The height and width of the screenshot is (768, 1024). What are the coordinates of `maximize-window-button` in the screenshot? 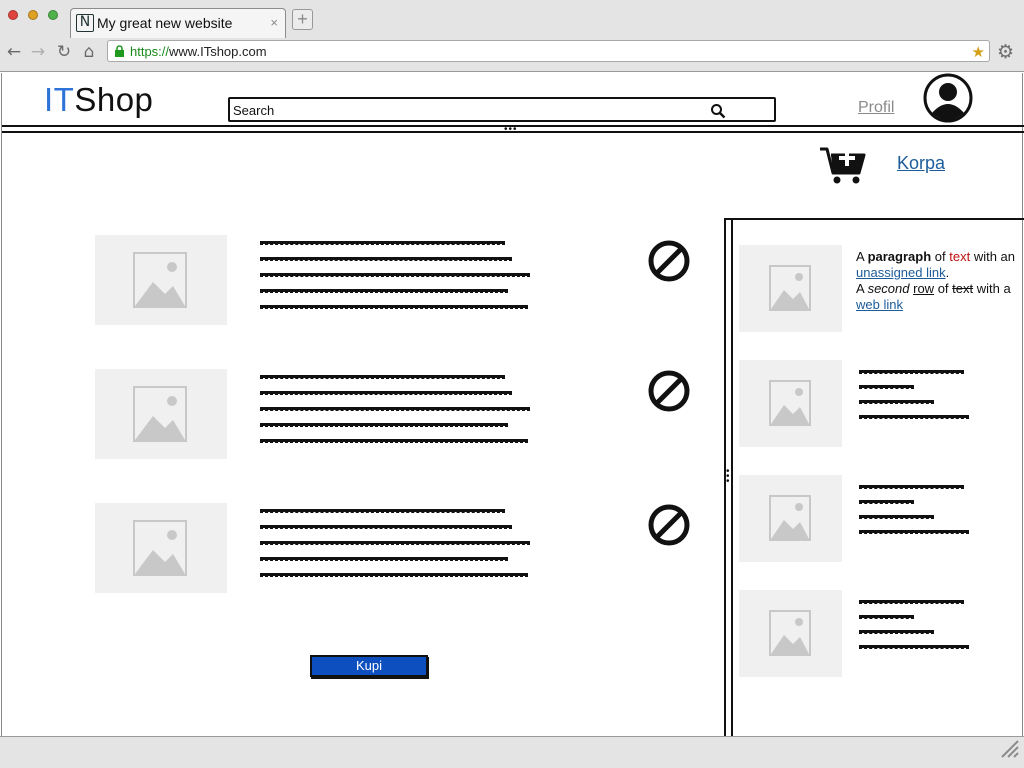 It's located at (53, 15).